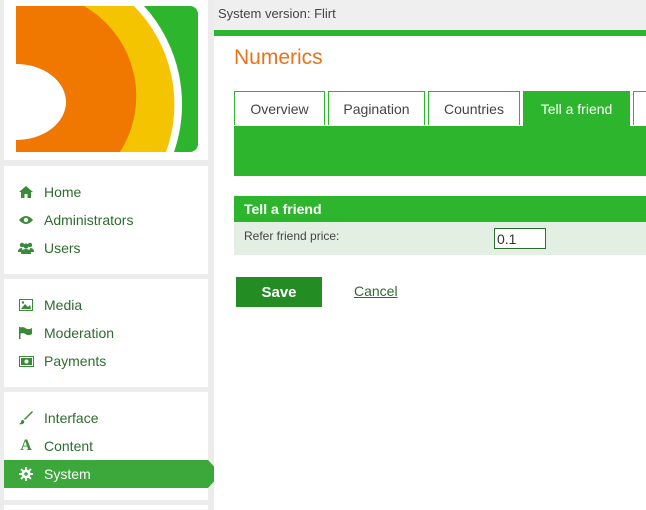  Describe the element at coordinates (26, 192) in the screenshot. I see `home-icon` at that location.